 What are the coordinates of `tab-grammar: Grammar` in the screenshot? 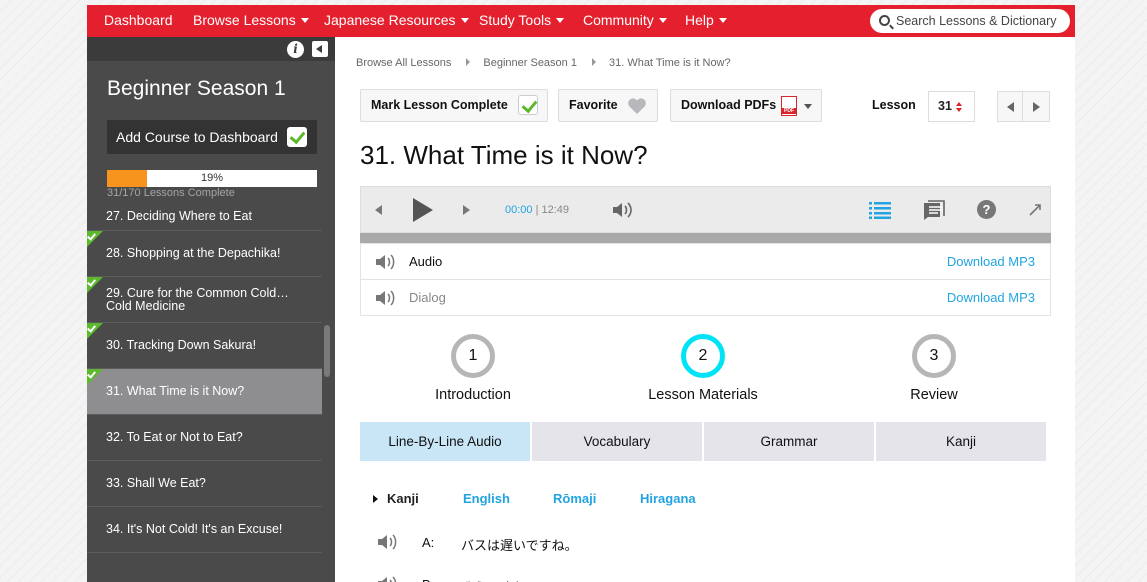 It's located at (789, 441).